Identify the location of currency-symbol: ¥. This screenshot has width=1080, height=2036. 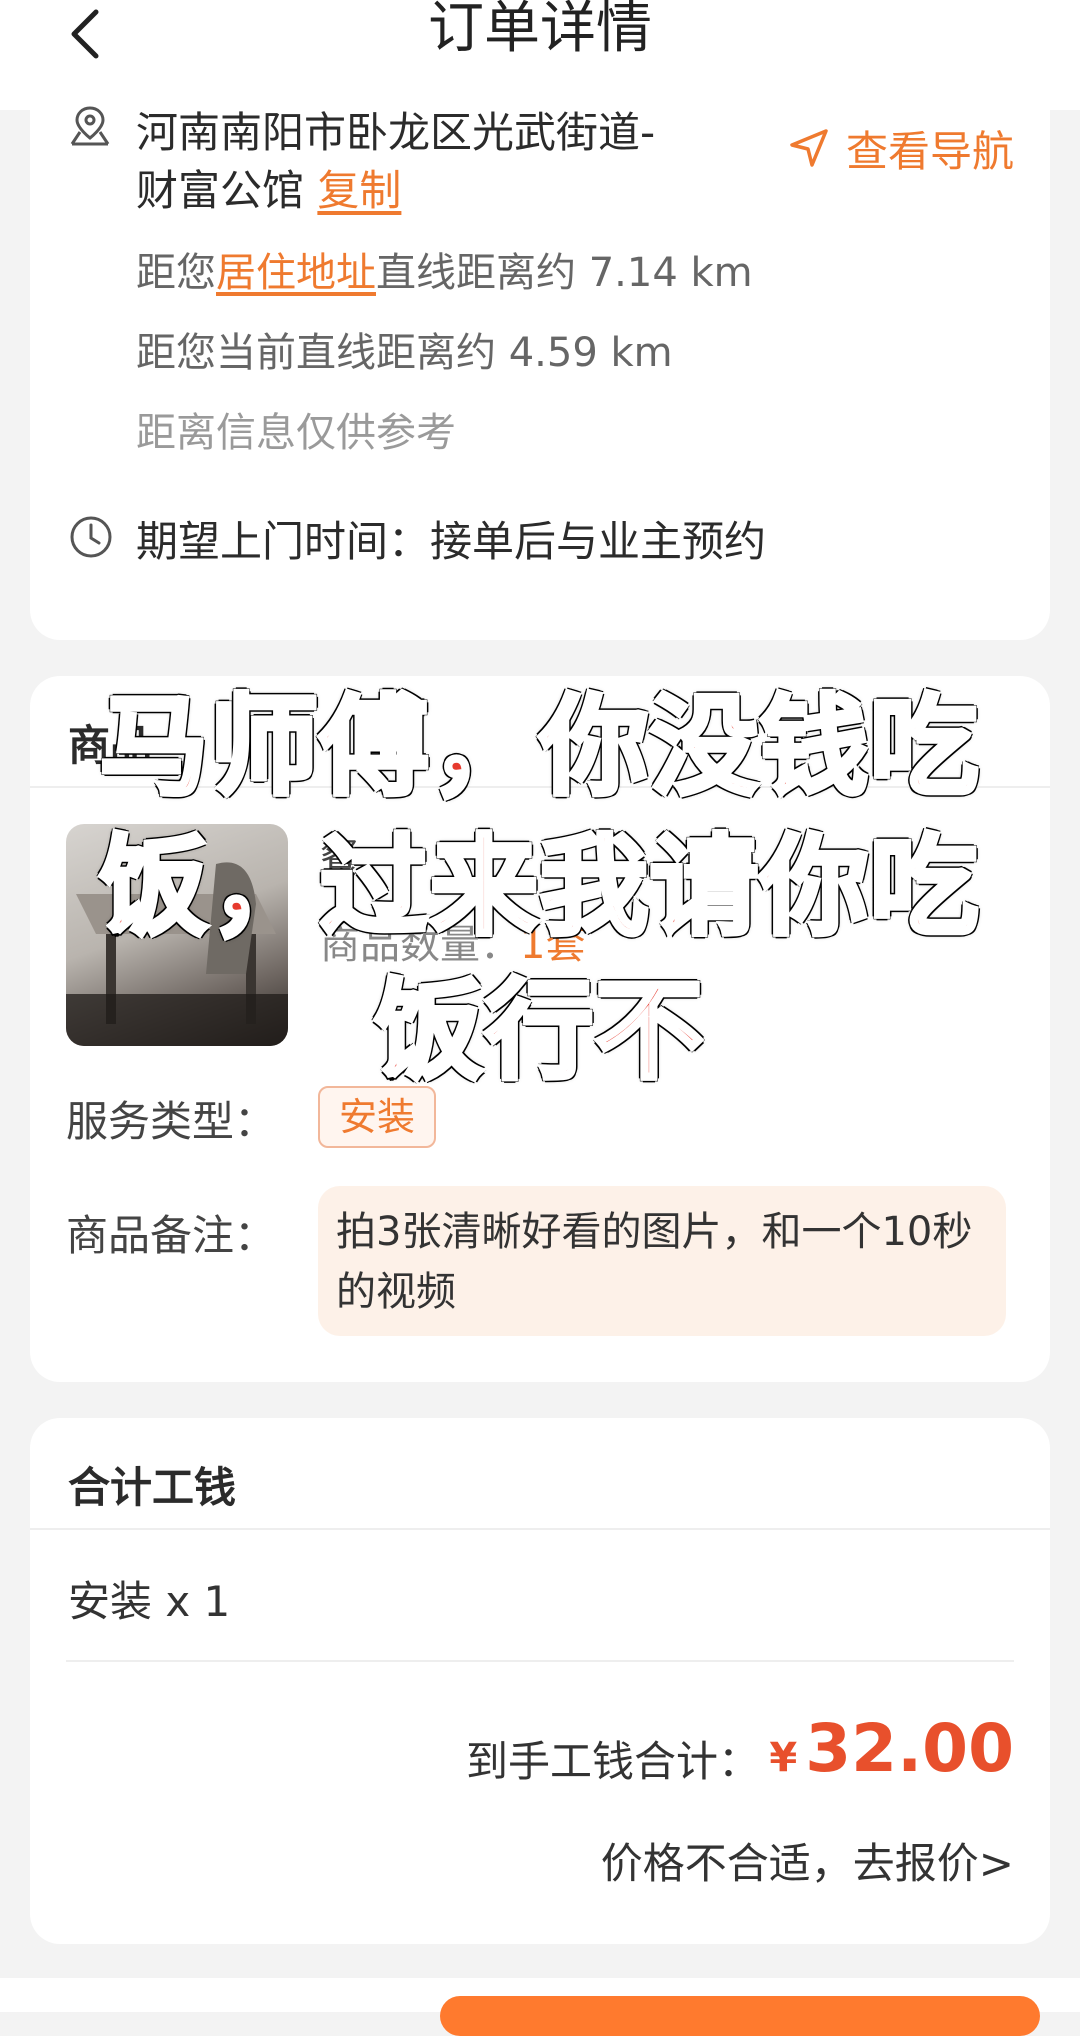
(783, 1758).